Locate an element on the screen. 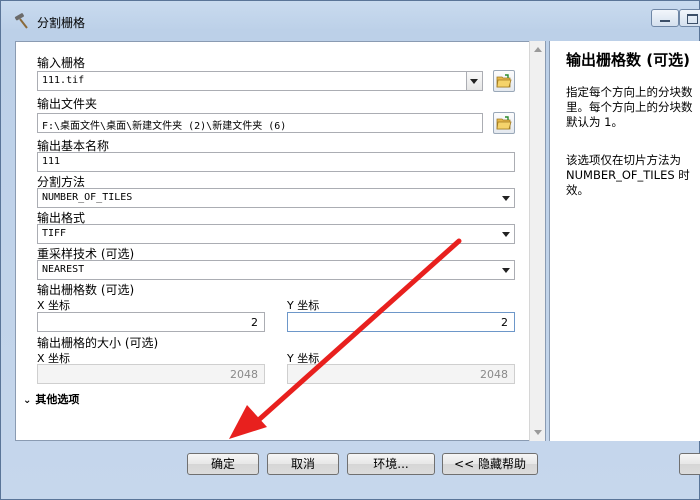 The width and height of the screenshot is (700, 500). num-rasters-y-label: Y 坐标 is located at coordinates (303, 305).